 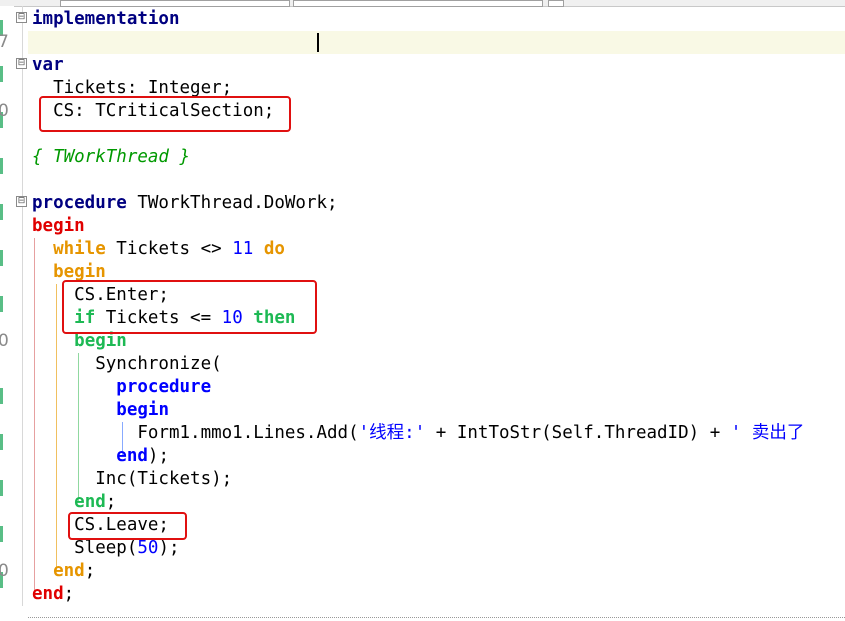 What do you see at coordinates (578, 433) in the screenshot?
I see `code-text: + IntToStr(Self.ThreadID) +` at bounding box center [578, 433].